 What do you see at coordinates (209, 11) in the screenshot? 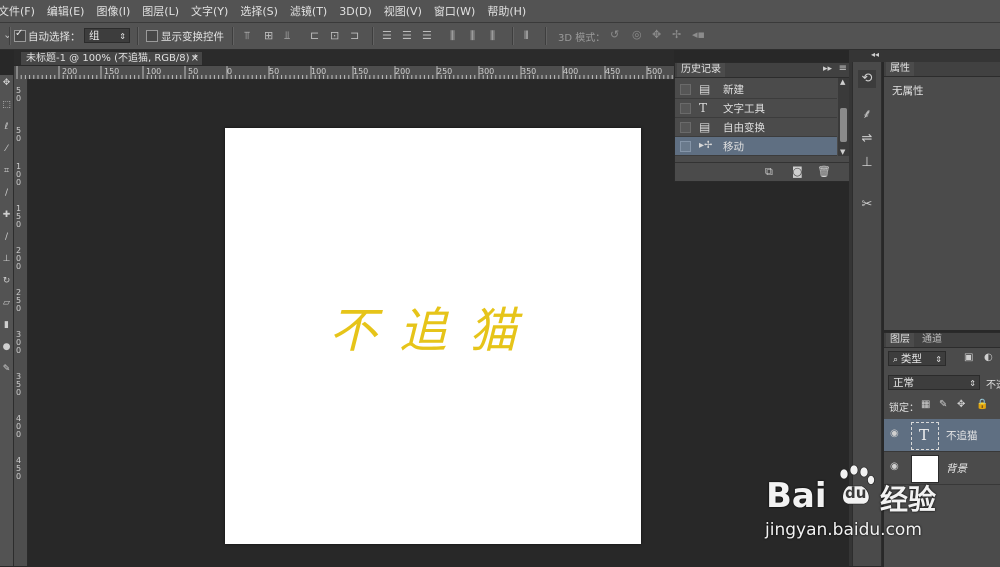
I see `menu-type: 文字(Y)` at bounding box center [209, 11].